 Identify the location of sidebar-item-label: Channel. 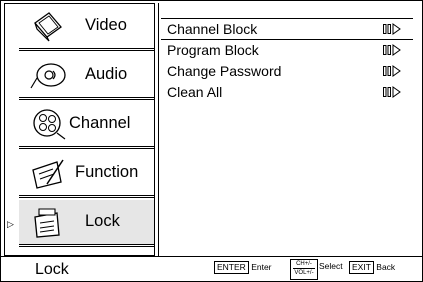
(100, 123).